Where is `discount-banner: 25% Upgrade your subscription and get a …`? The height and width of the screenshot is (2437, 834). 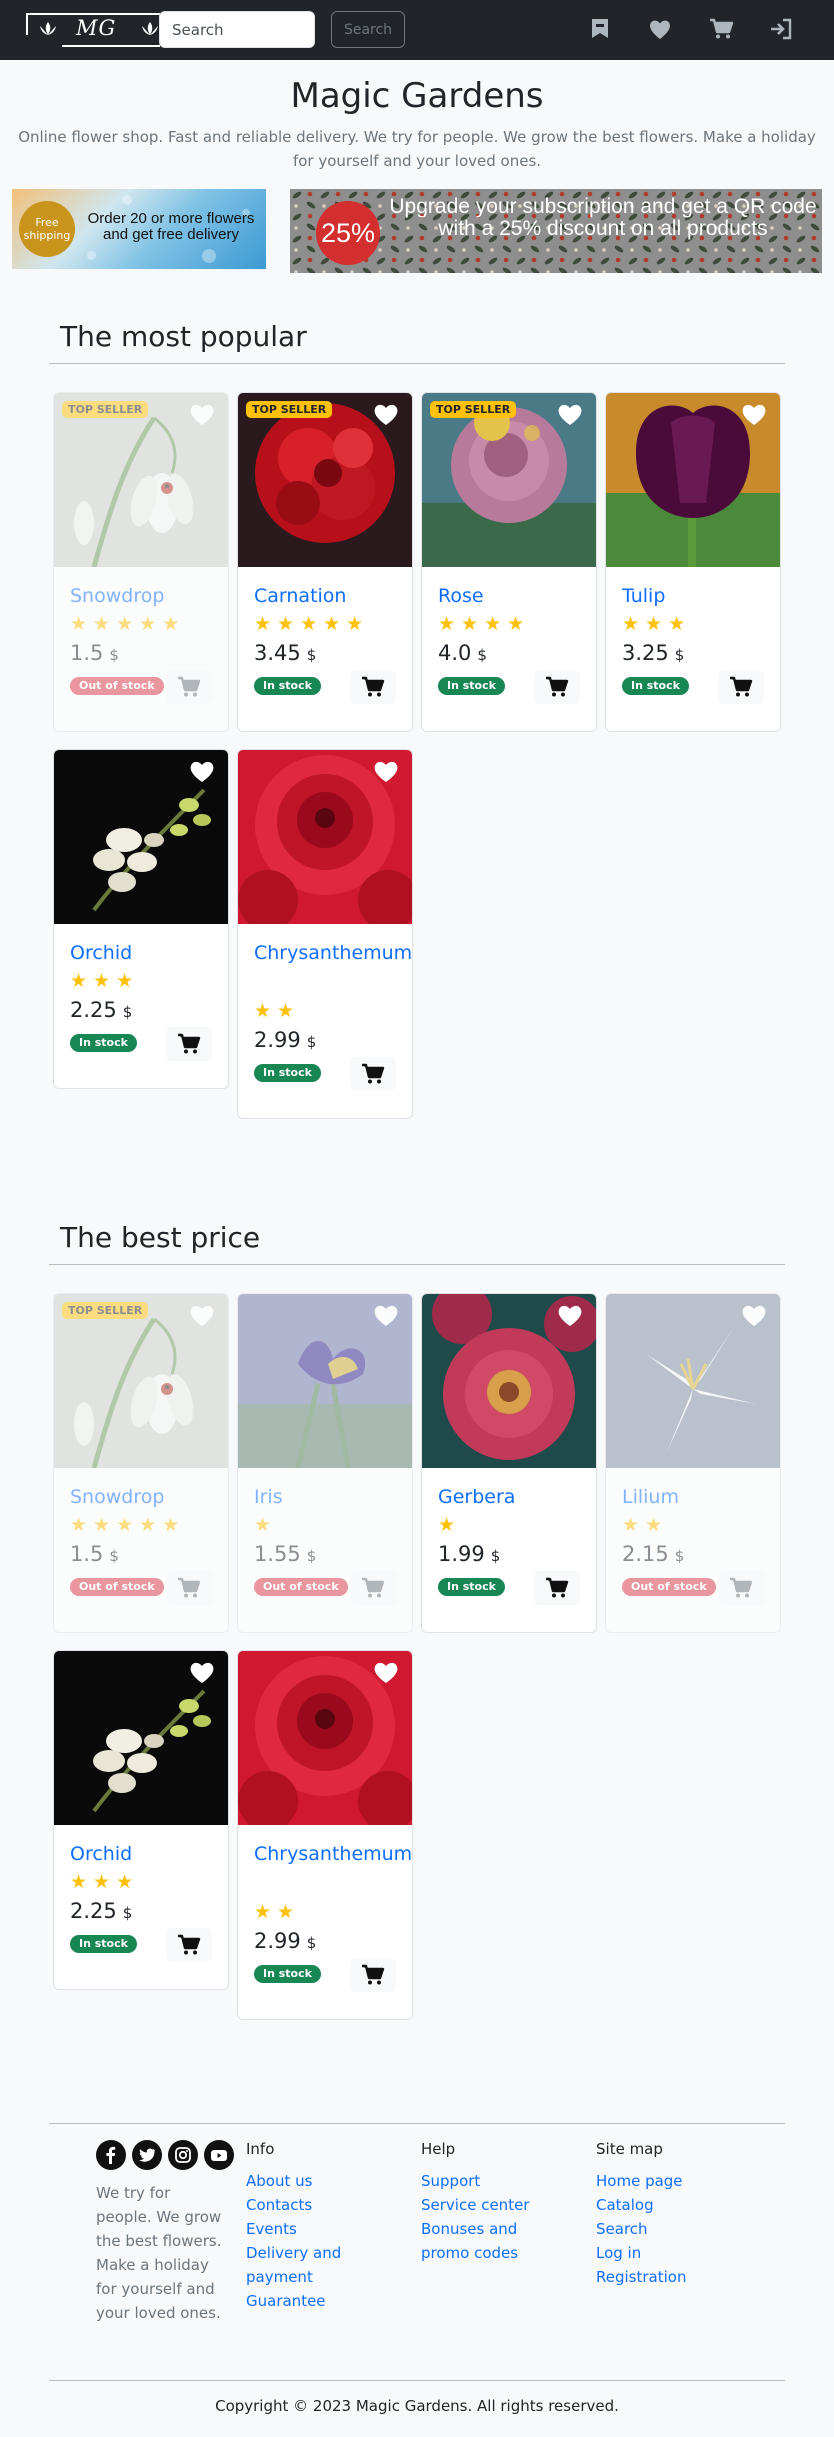 discount-banner: 25% Upgrade your subscription and get a … is located at coordinates (556, 231).